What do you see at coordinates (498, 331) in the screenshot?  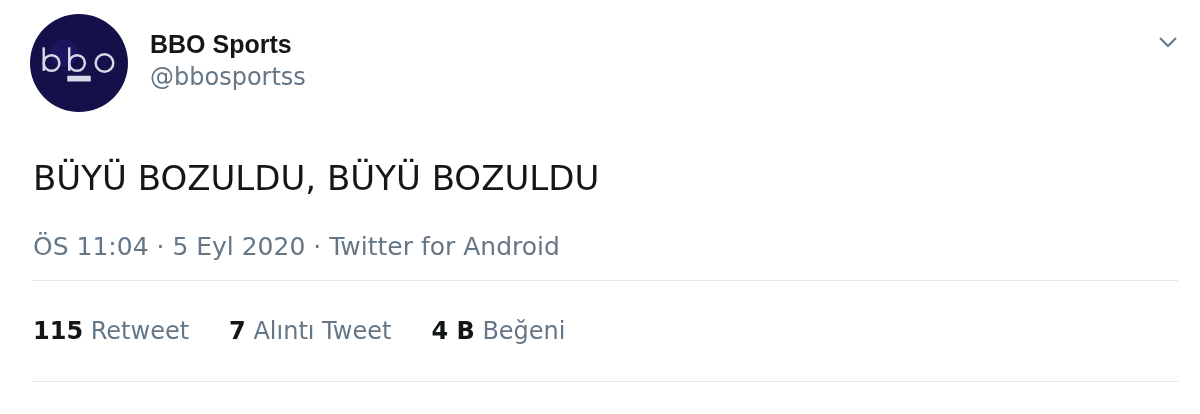 I see `stat-link: 4 B Beğeni` at bounding box center [498, 331].